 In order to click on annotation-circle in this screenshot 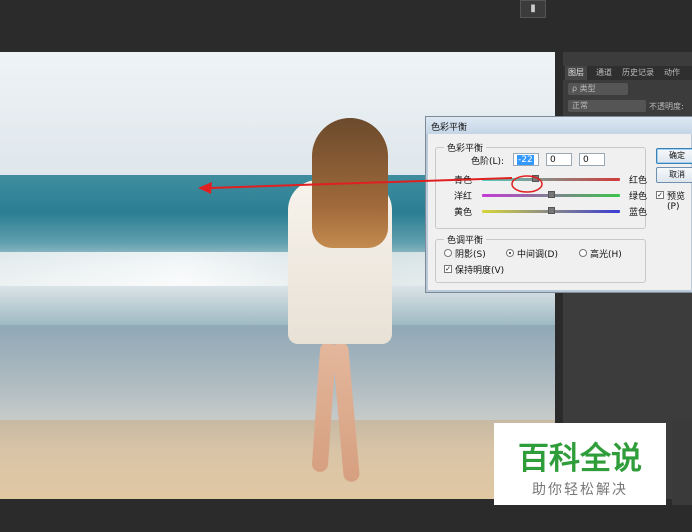, I will do `click(527, 184)`.